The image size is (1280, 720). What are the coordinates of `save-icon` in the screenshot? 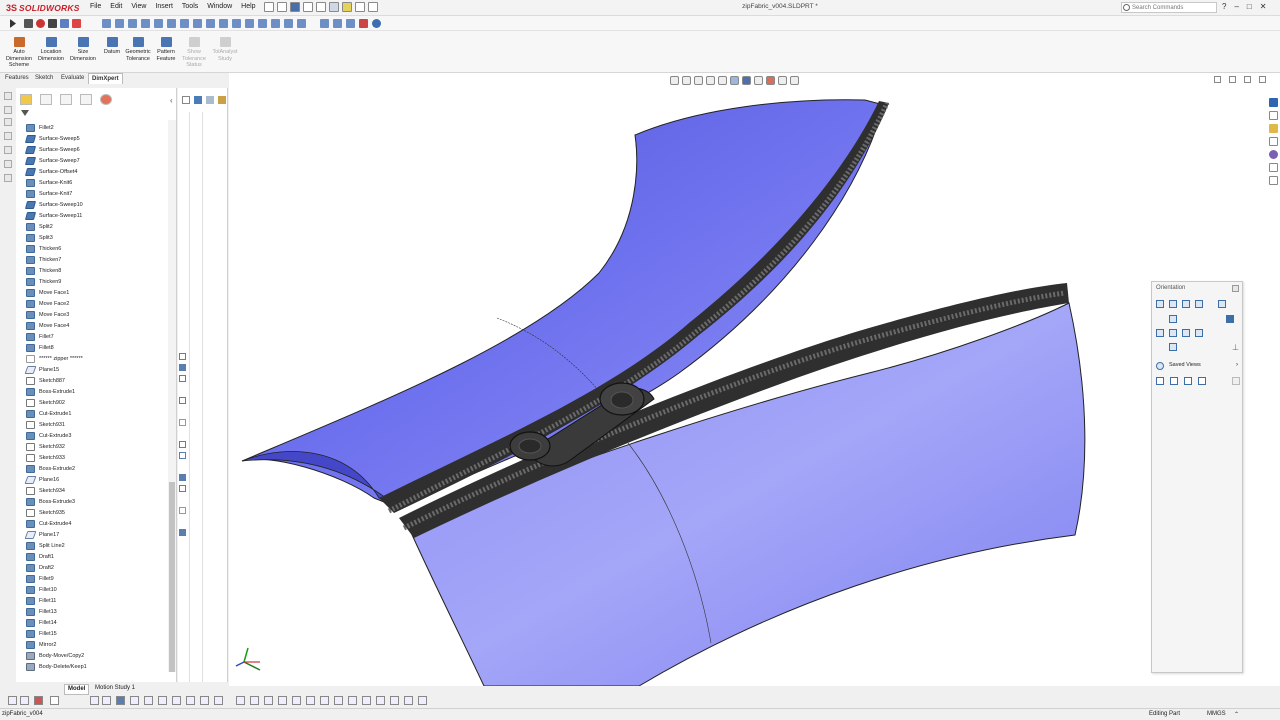 It's located at (295, 7).